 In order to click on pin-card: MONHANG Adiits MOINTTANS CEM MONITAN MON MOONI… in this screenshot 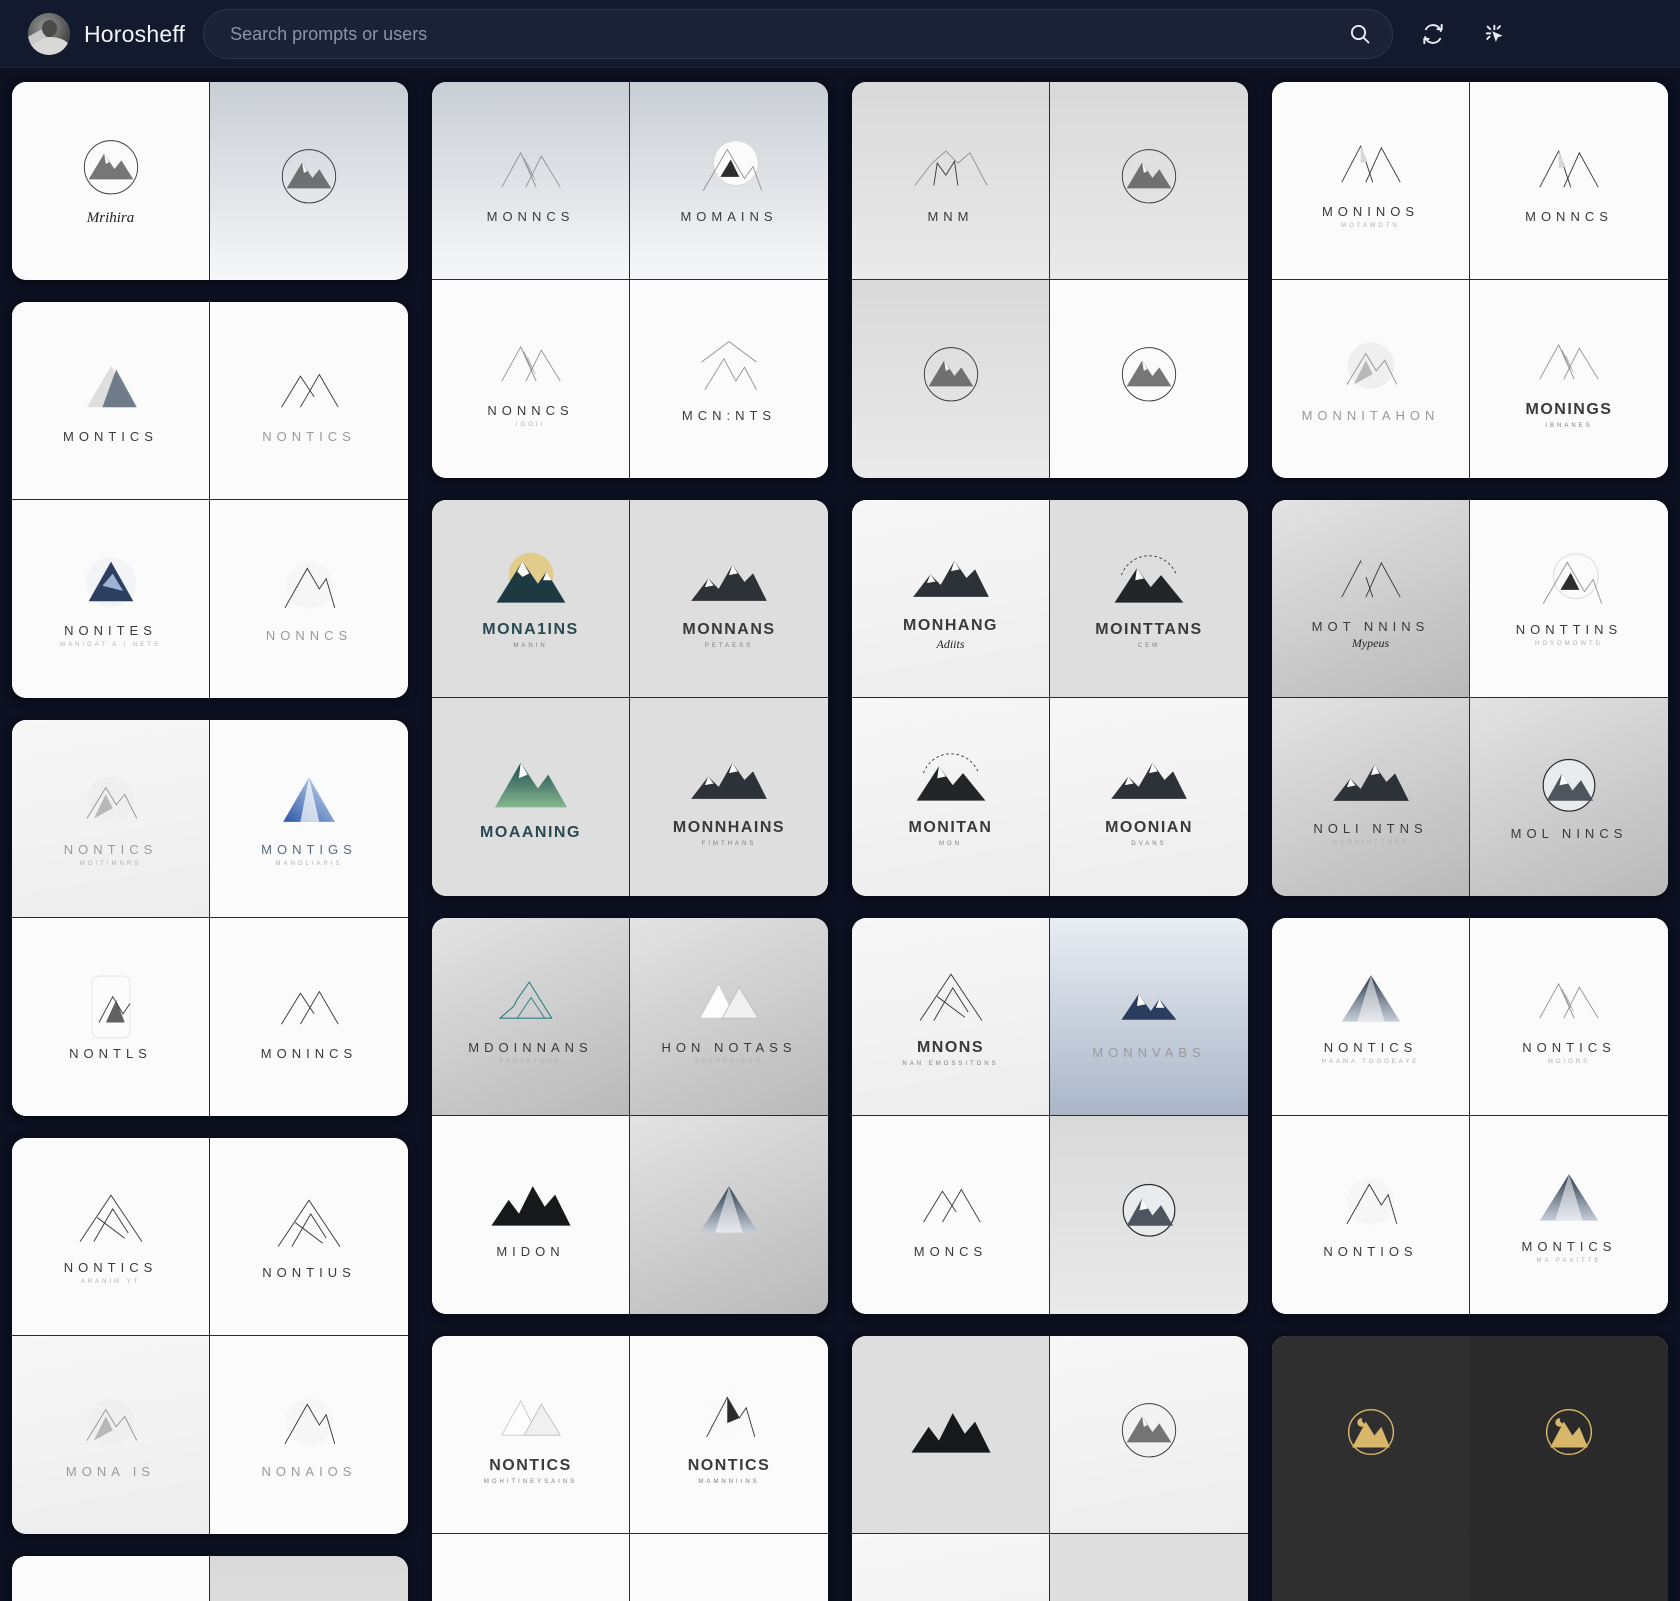, I will do `click(1050, 698)`.